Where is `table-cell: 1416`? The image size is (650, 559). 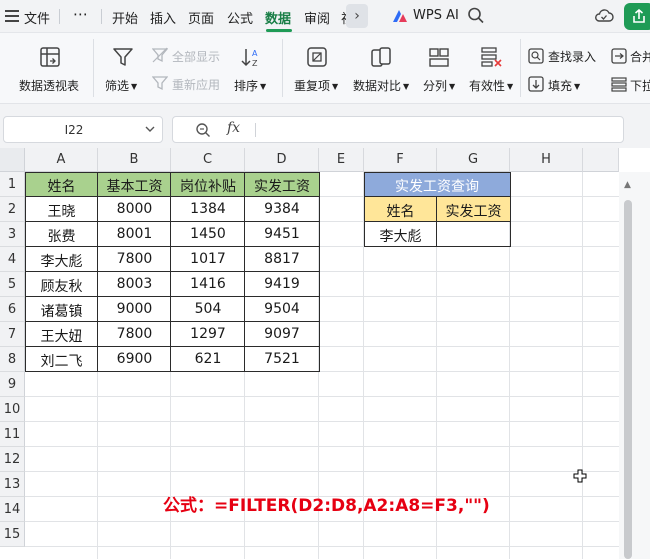 table-cell: 1416 is located at coordinates (208, 284).